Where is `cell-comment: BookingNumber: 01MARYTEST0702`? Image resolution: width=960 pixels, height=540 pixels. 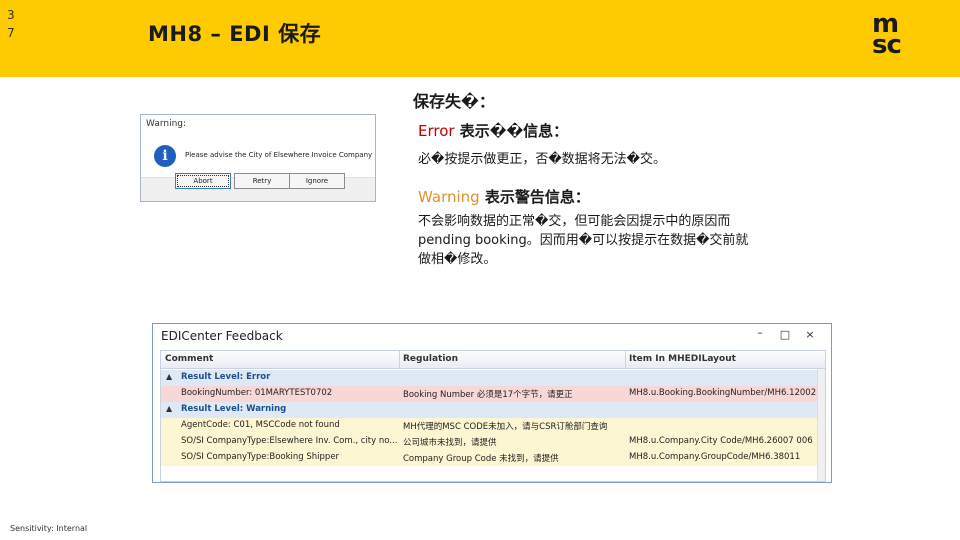
cell-comment: BookingNumber: 01MARYTEST0702 is located at coordinates (257, 393).